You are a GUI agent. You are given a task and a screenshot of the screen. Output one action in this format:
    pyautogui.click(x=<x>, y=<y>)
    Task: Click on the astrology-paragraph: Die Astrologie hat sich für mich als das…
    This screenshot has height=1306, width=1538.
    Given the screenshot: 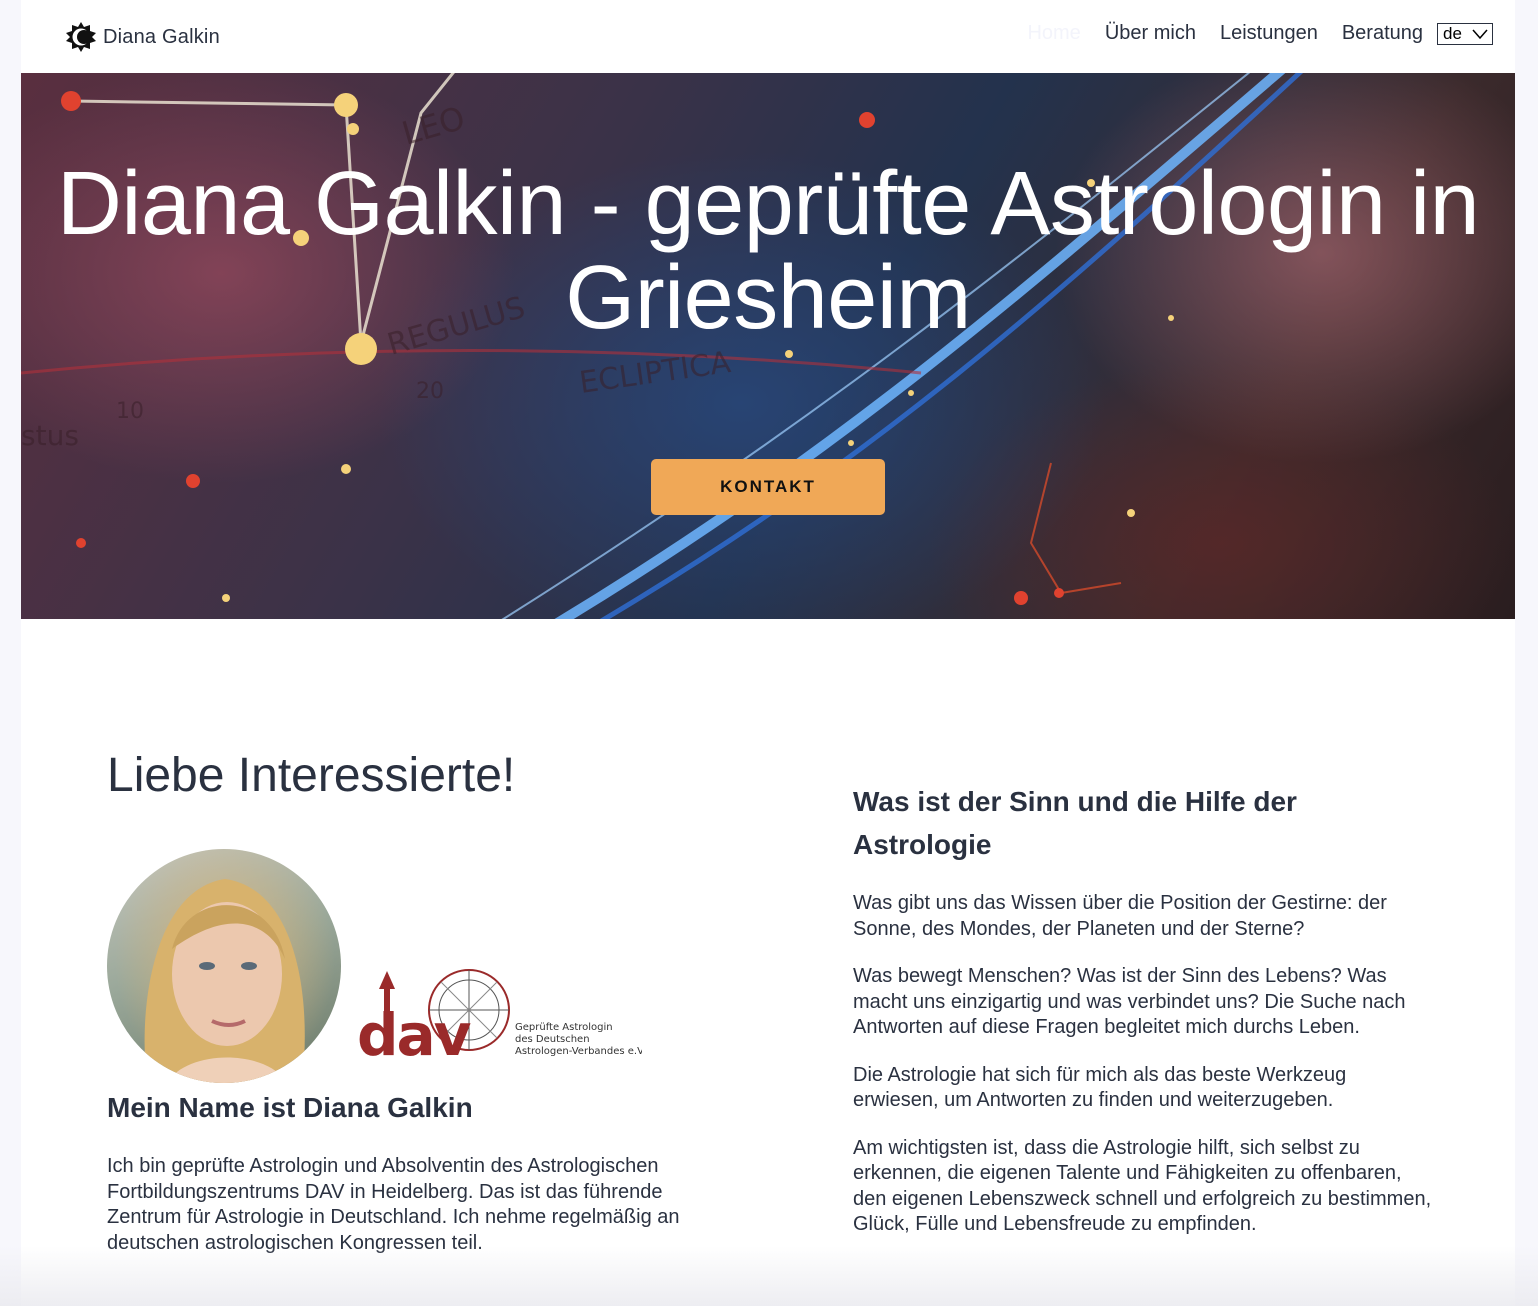 What is the action you would take?
    pyautogui.click(x=1100, y=1087)
    